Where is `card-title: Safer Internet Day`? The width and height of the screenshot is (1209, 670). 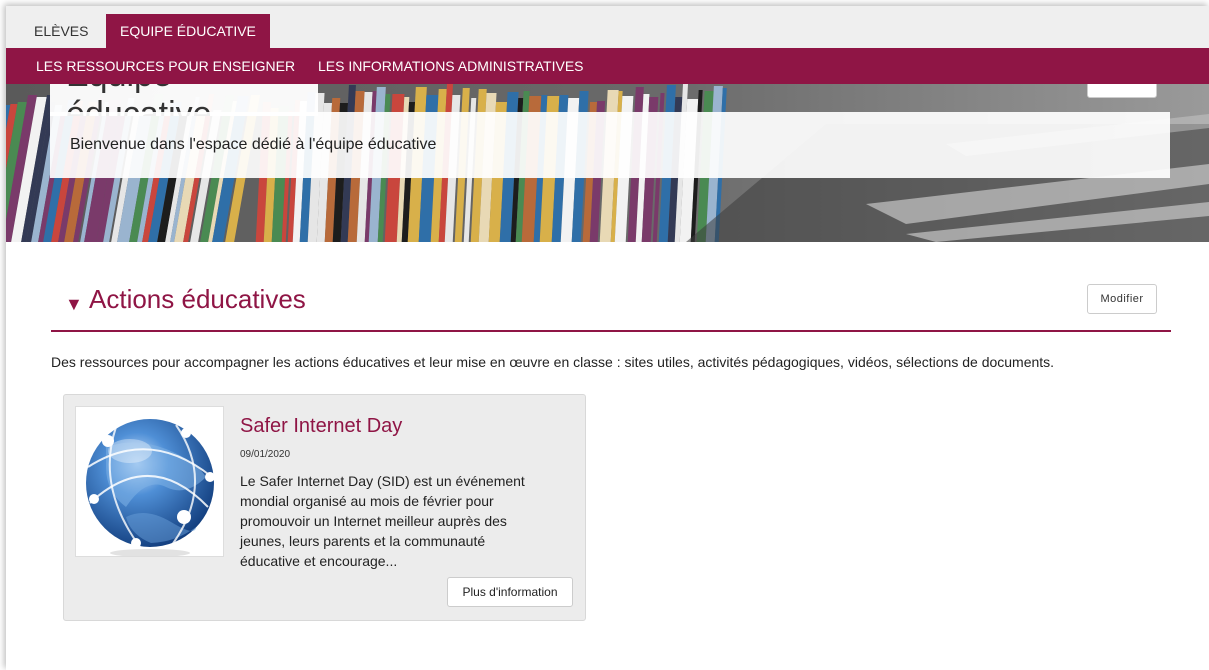
card-title: Safer Internet Day is located at coordinates (321, 426).